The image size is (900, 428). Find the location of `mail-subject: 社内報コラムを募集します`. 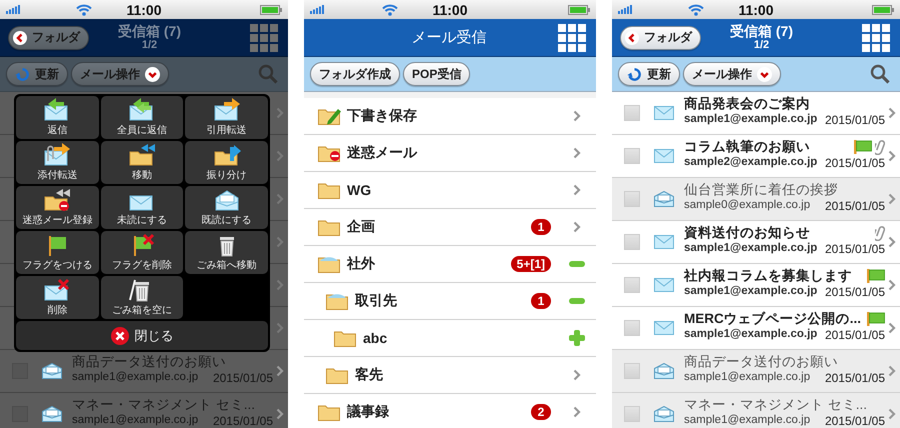

mail-subject: 社内報コラムを募集します is located at coordinates (768, 276).